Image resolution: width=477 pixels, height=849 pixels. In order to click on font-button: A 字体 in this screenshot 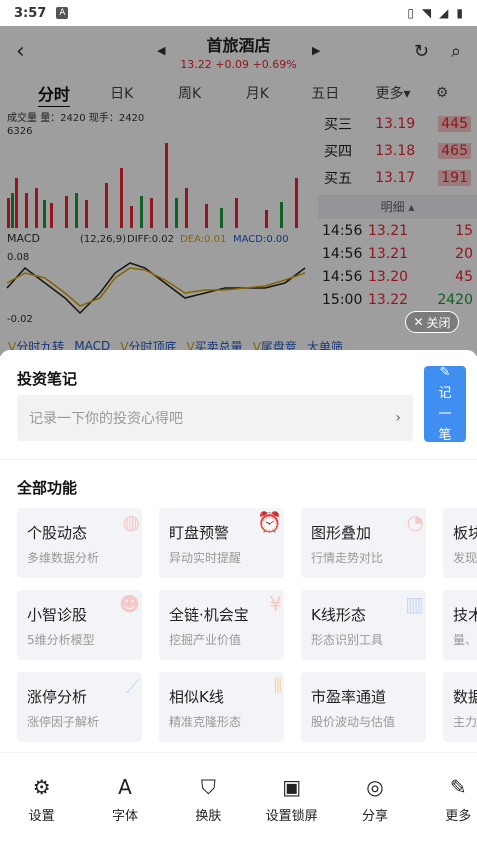, I will do `click(124, 799)`.